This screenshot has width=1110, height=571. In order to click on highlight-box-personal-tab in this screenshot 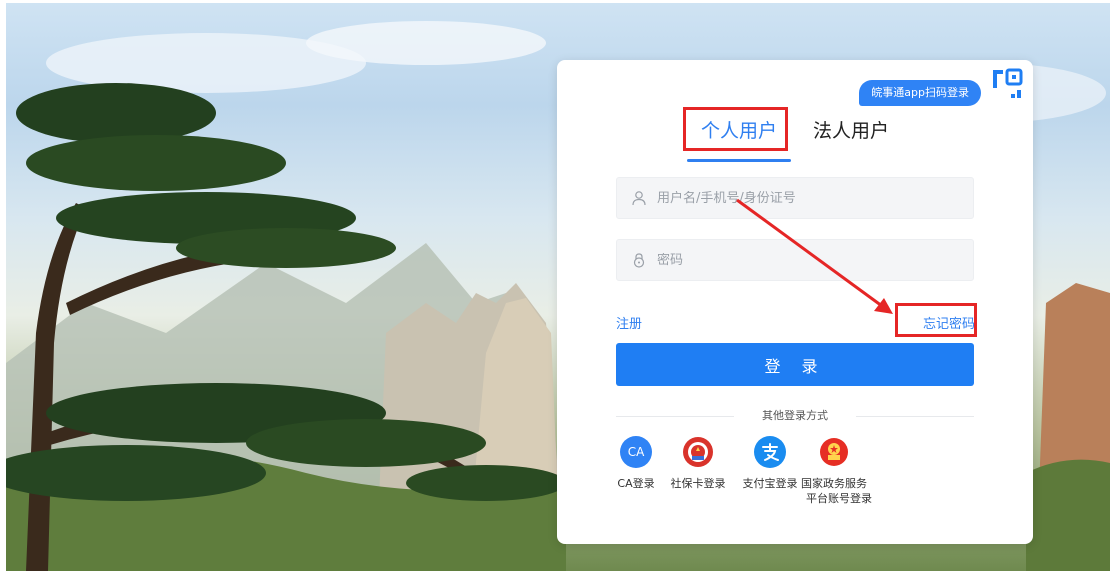, I will do `click(735, 129)`.